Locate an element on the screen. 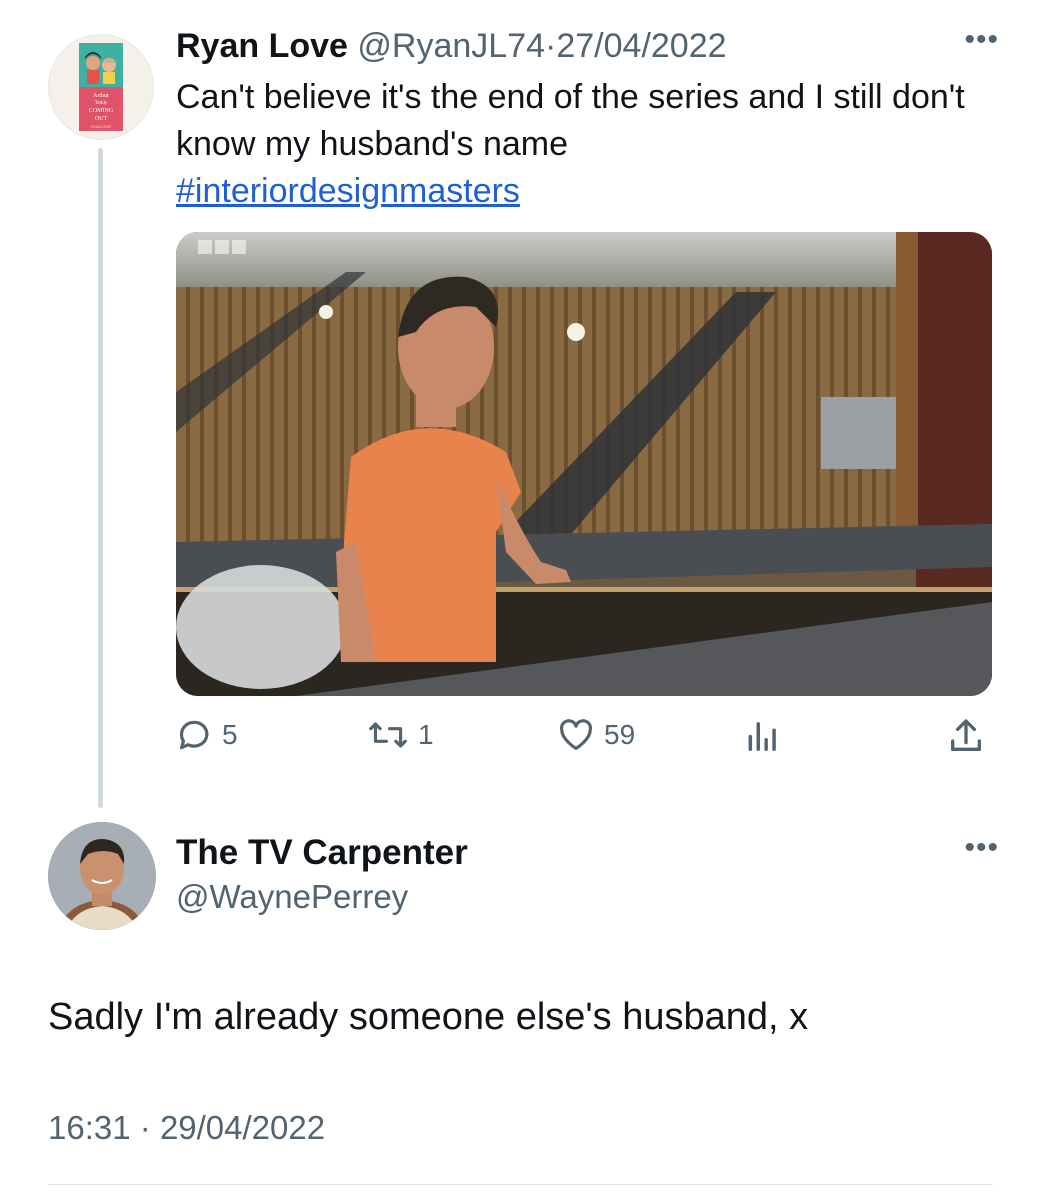 The height and width of the screenshot is (1200, 1041). retweet-icon is located at coordinates (388, 735).